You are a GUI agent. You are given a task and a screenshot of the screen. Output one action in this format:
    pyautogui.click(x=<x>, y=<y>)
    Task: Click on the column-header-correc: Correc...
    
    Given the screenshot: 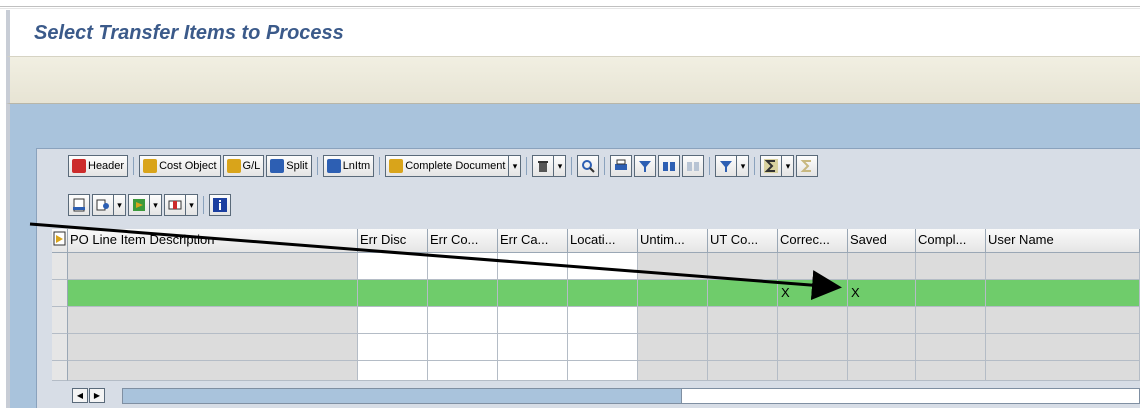 What is the action you would take?
    pyautogui.click(x=813, y=241)
    